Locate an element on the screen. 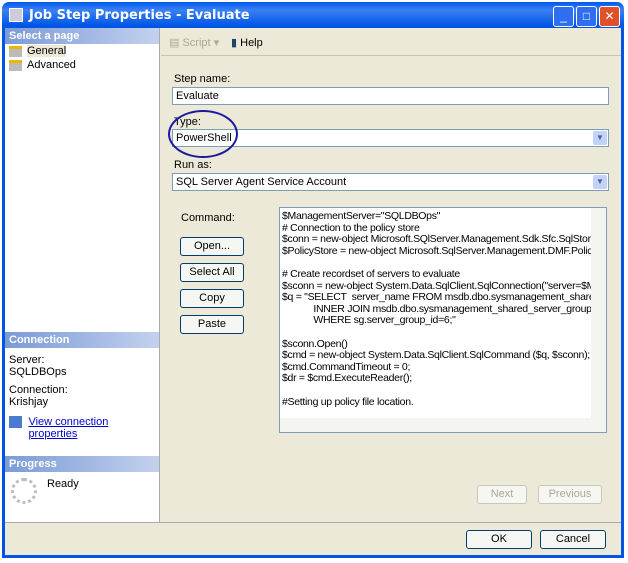 The width and height of the screenshot is (628, 563). paste-button: Paste is located at coordinates (212, 324).